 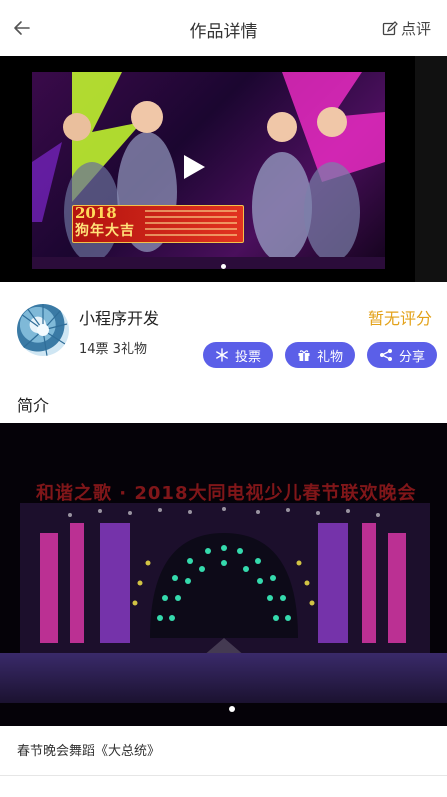 What do you see at coordinates (304, 355) in the screenshot?
I see `gift-icon` at bounding box center [304, 355].